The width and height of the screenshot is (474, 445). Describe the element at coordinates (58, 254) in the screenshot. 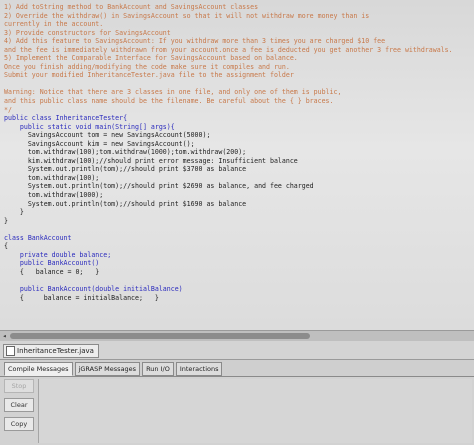

I see `code-line: private double balance;` at that location.